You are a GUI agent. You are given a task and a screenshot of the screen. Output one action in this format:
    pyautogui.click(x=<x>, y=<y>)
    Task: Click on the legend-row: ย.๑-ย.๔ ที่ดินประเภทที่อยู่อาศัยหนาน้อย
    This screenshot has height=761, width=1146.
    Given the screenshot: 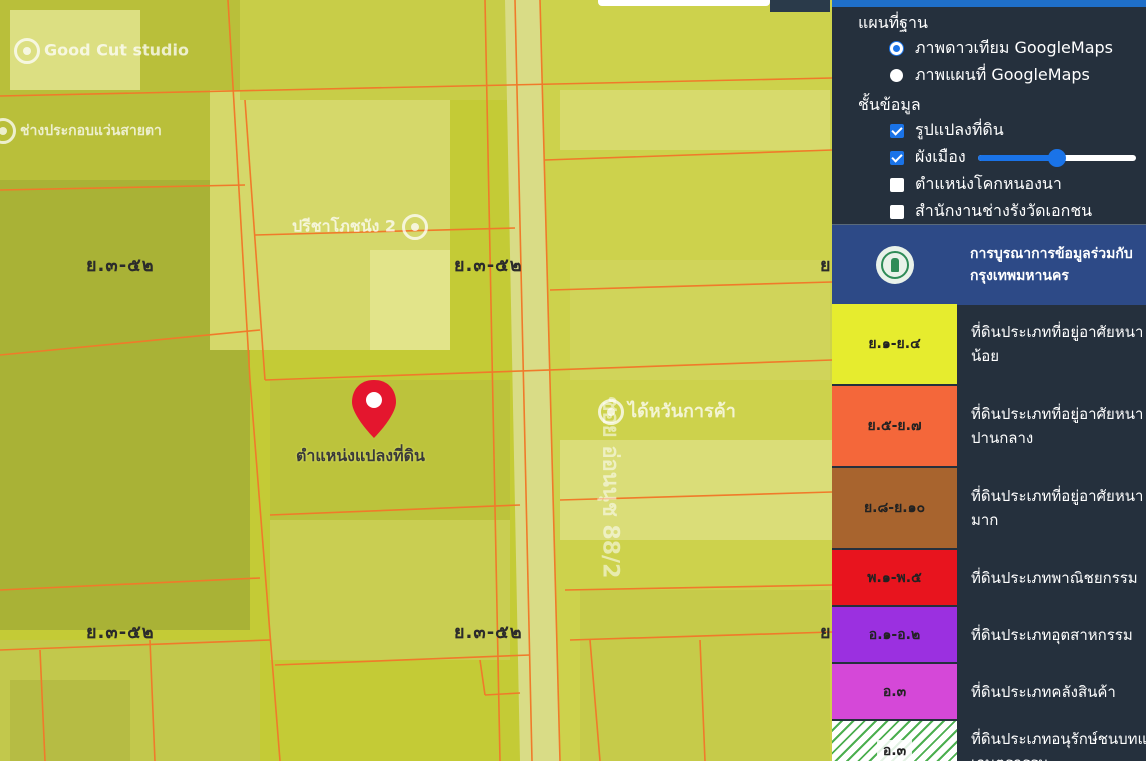 What is the action you would take?
    pyautogui.click(x=989, y=345)
    